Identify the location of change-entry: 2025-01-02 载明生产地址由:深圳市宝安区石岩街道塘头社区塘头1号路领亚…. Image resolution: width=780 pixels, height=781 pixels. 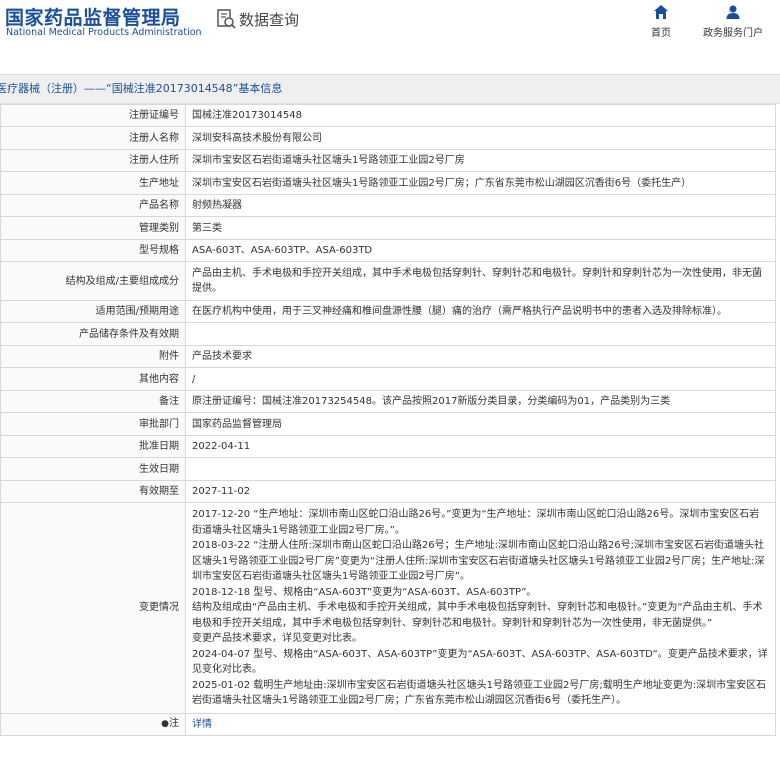
(479, 693).